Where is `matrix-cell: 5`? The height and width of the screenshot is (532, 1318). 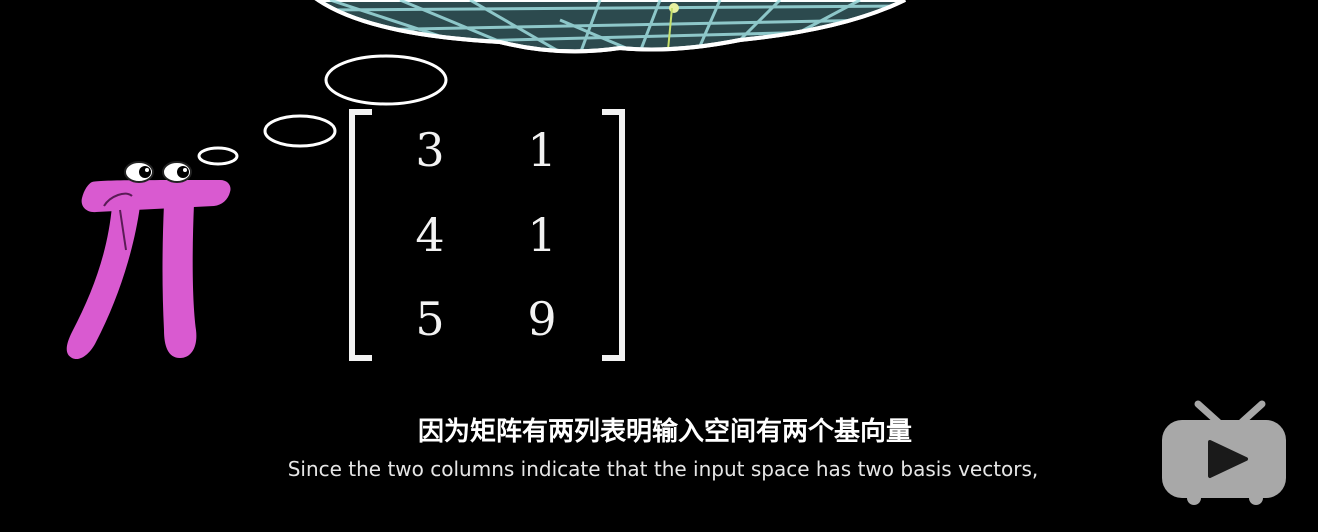 matrix-cell: 5 is located at coordinates (430, 319).